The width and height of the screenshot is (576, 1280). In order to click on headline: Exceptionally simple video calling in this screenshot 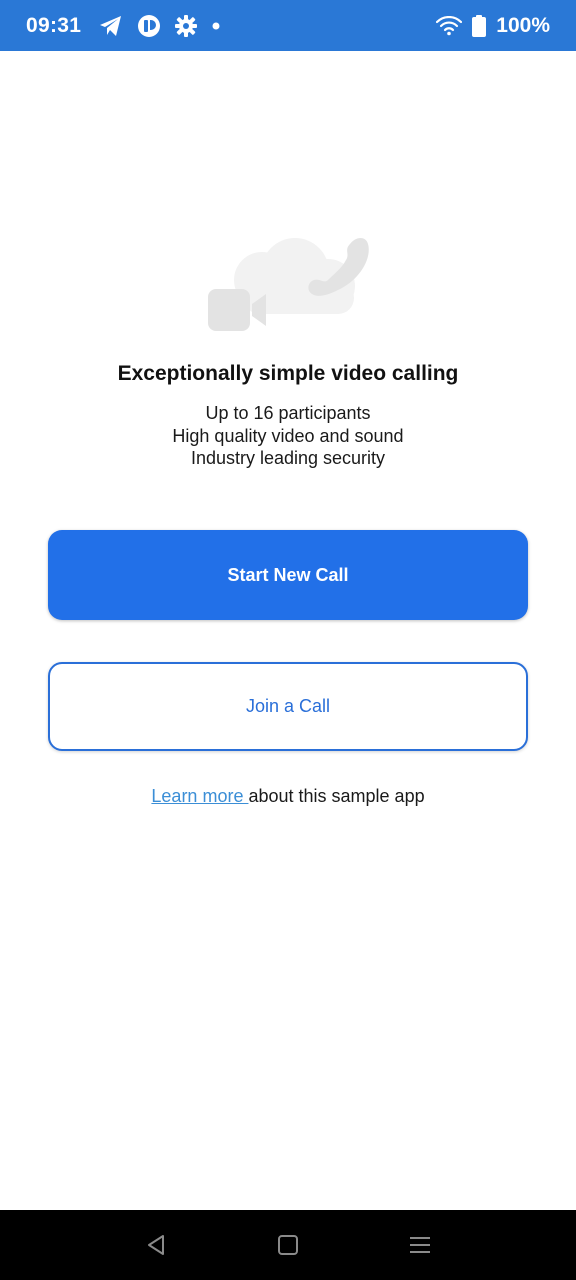, I will do `click(288, 373)`.